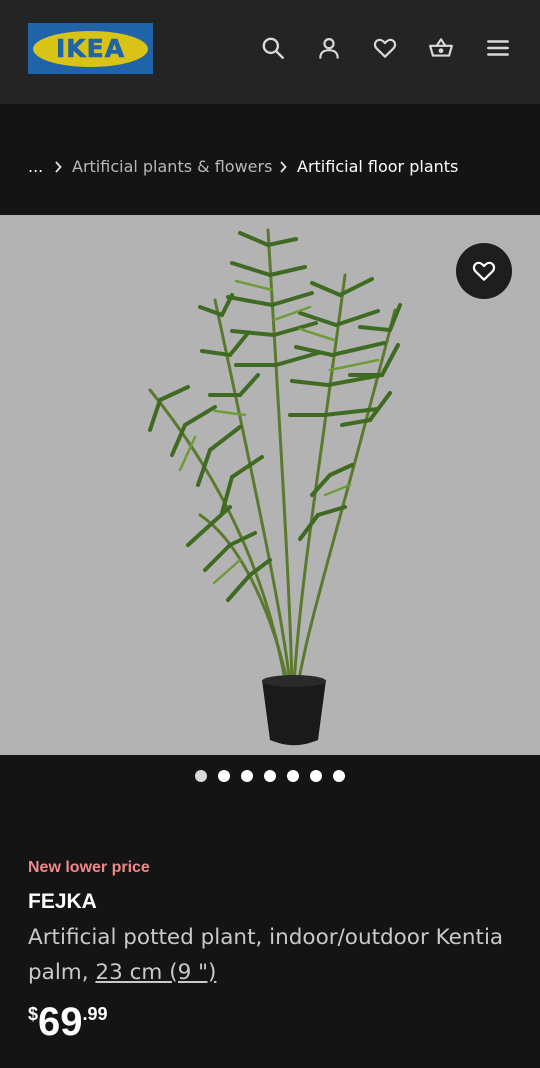 The width and height of the screenshot is (540, 1068). Describe the element at coordinates (498, 48) in the screenshot. I see `menu-icon` at that location.